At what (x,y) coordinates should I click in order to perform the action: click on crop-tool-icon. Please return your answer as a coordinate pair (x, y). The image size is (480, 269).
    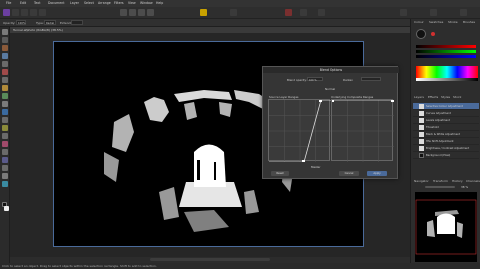
    Looking at the image, I should click on (5, 48).